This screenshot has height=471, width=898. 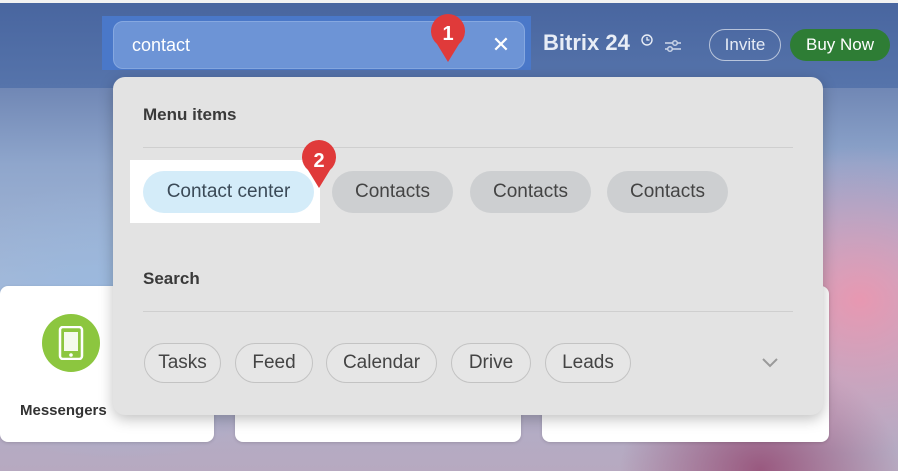 What do you see at coordinates (673, 46) in the screenshot?
I see `settings-icon` at bounding box center [673, 46].